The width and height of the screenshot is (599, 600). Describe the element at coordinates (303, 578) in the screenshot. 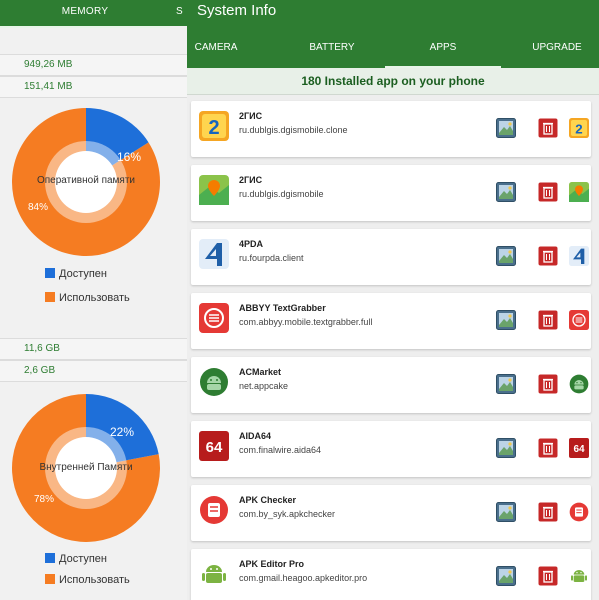

I see `app-package: com.gmail.heagoo.apkeditor.pro` at that location.